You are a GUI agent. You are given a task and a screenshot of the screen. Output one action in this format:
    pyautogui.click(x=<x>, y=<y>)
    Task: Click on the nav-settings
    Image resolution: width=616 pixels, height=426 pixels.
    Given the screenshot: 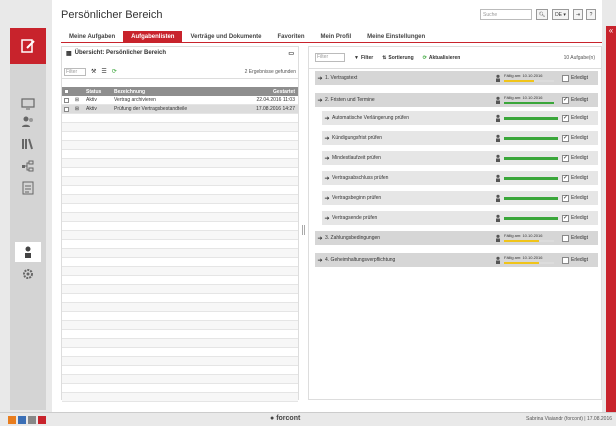 What is the action you would take?
    pyautogui.click(x=28, y=274)
    